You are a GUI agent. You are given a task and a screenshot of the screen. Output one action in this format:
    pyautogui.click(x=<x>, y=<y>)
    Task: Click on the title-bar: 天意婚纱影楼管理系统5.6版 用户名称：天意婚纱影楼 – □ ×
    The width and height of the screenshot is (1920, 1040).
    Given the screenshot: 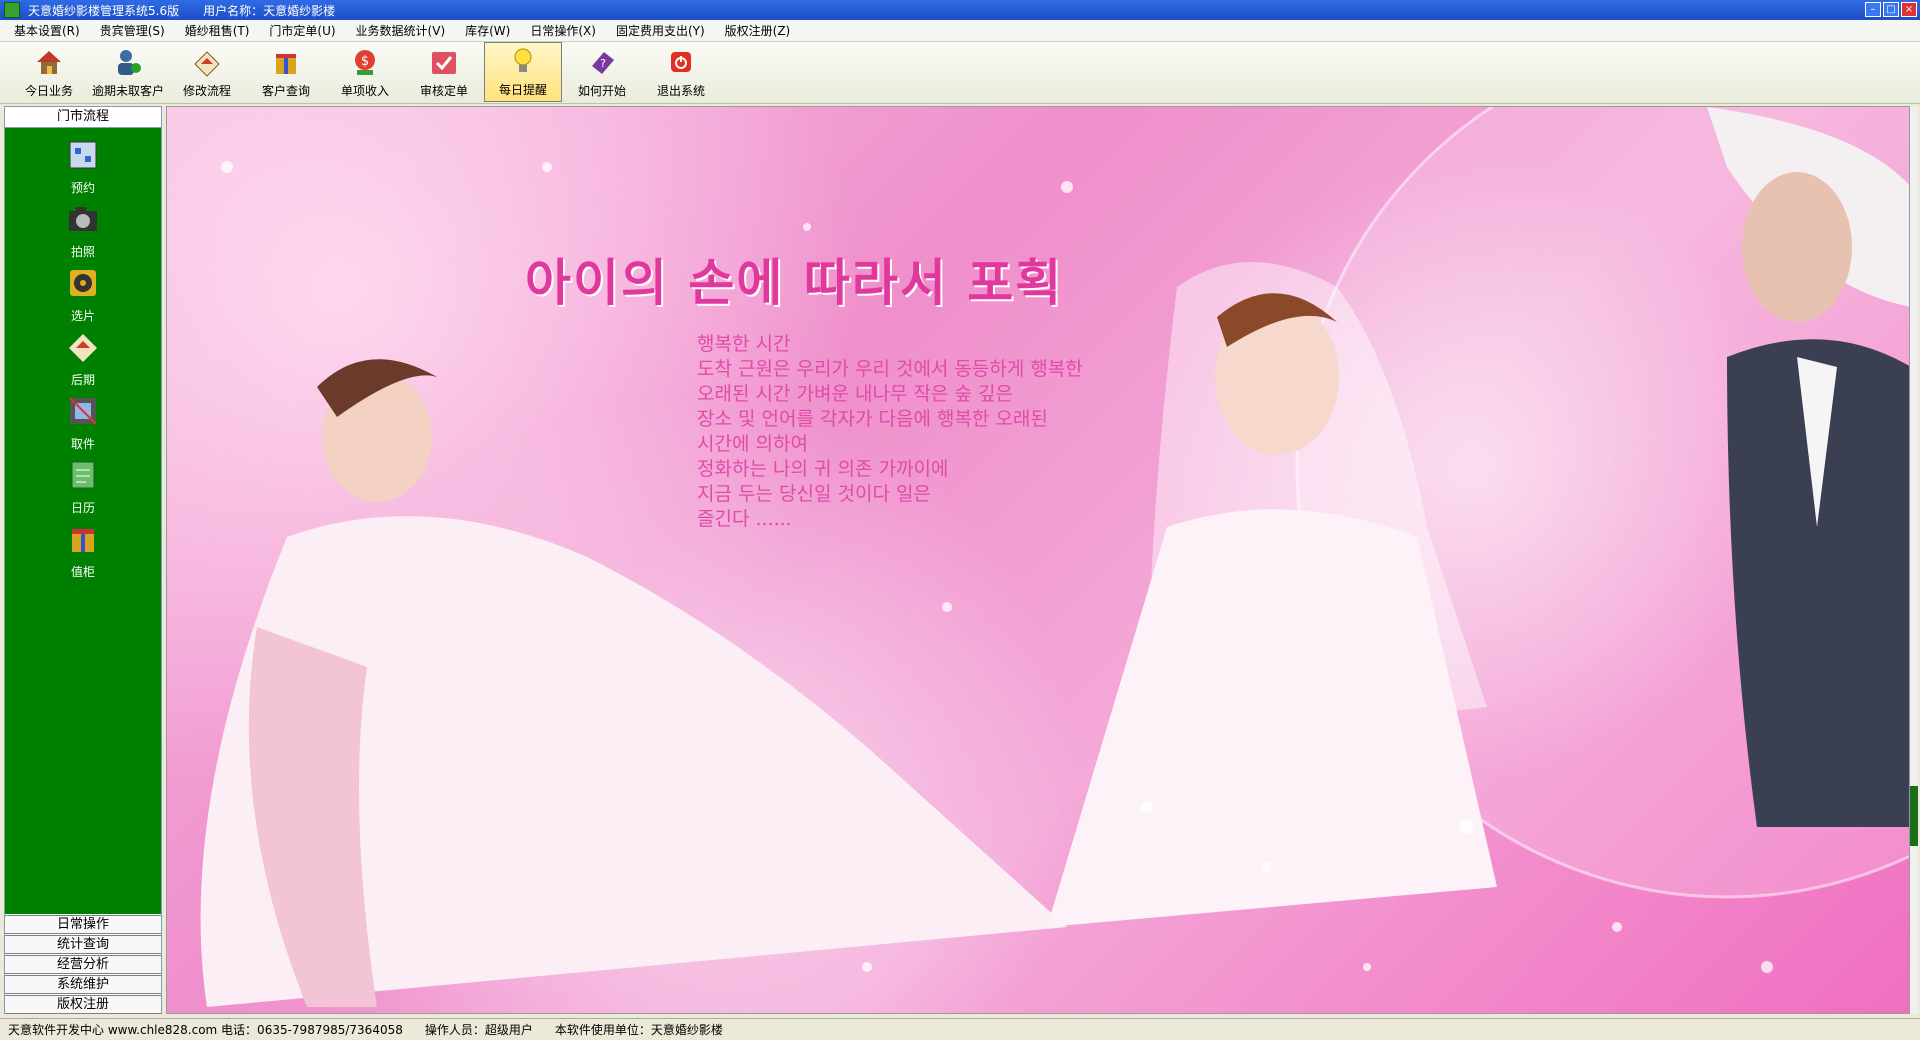 What is the action you would take?
    pyautogui.click(x=960, y=10)
    